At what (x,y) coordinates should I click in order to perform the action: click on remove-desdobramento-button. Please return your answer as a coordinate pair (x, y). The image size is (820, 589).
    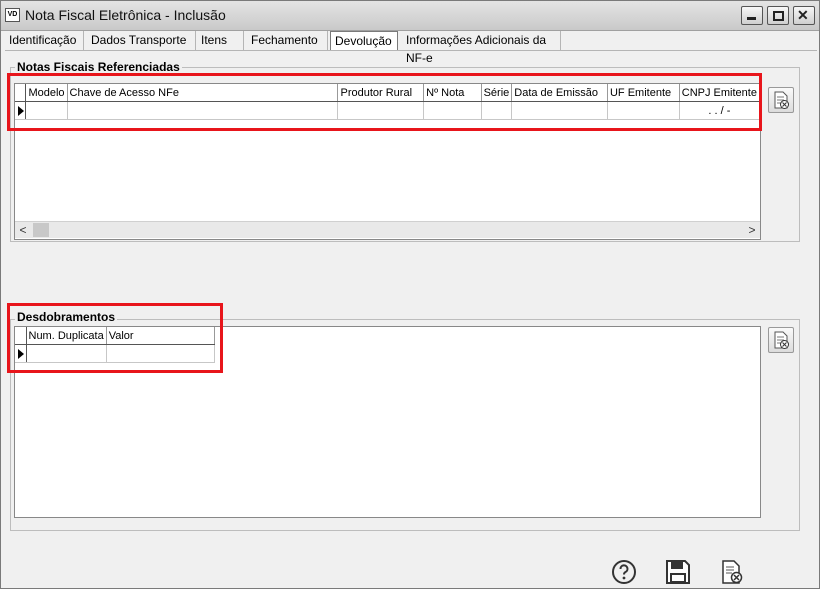
    Looking at the image, I should click on (781, 340).